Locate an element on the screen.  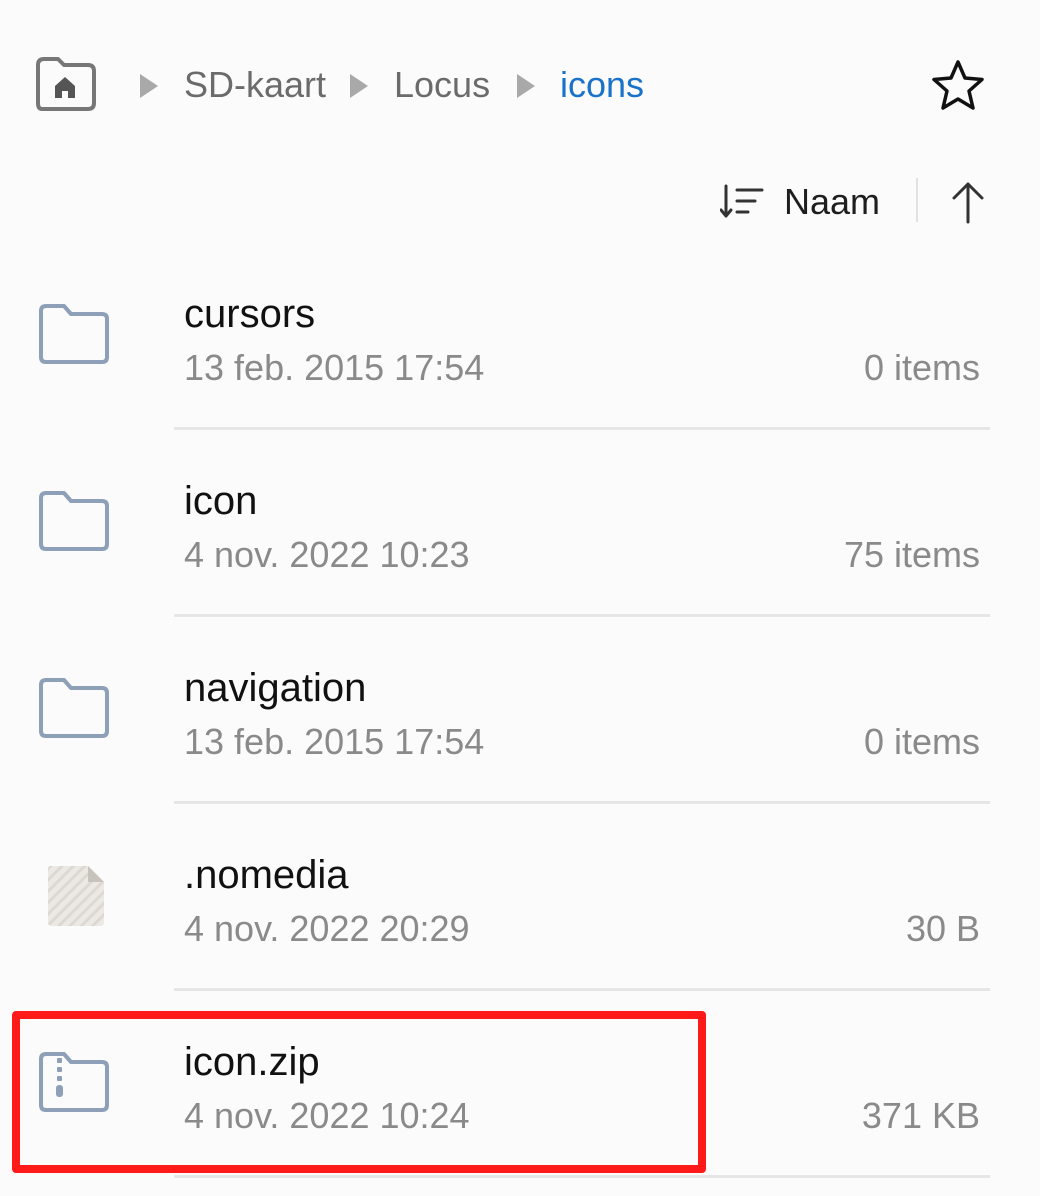
arrow-up-icon is located at coordinates (968, 201).